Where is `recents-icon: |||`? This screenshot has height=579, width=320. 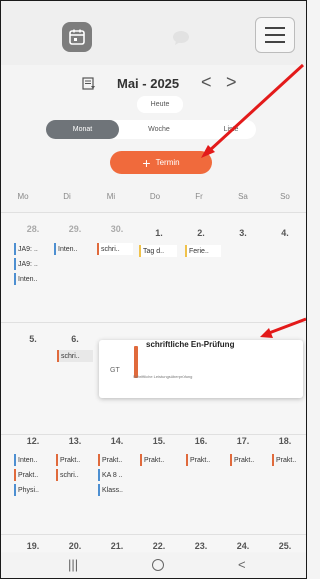 recents-icon: ||| is located at coordinates (73, 564).